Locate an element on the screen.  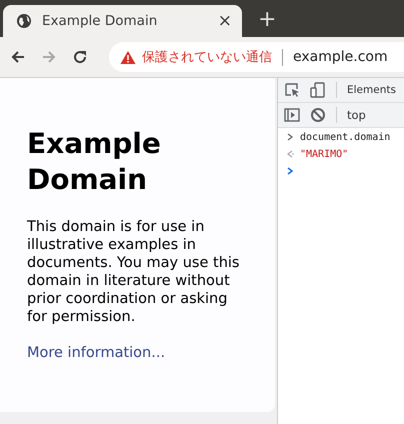
close-icon: × is located at coordinates (225, 21).